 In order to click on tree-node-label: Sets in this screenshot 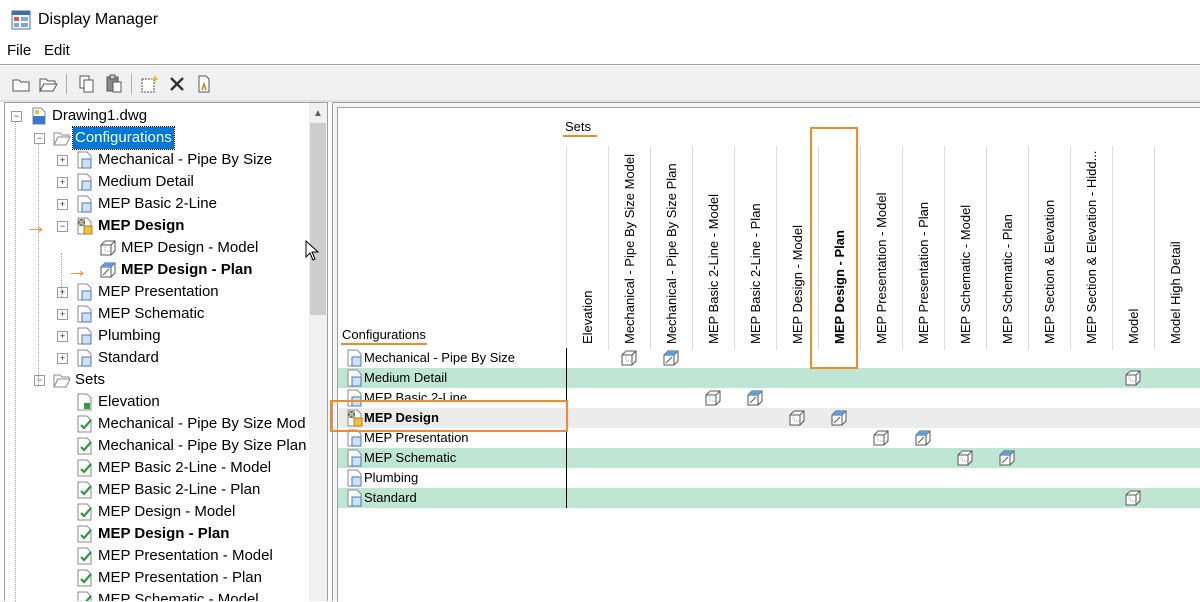, I will do `click(90, 379)`.